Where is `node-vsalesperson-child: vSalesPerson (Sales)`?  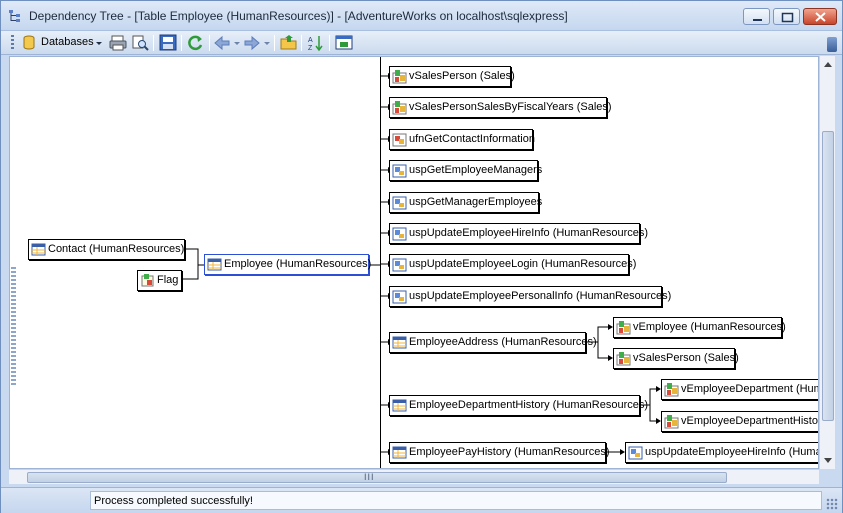
node-vsalesperson-child: vSalesPerson (Sales) is located at coordinates (676, 358).